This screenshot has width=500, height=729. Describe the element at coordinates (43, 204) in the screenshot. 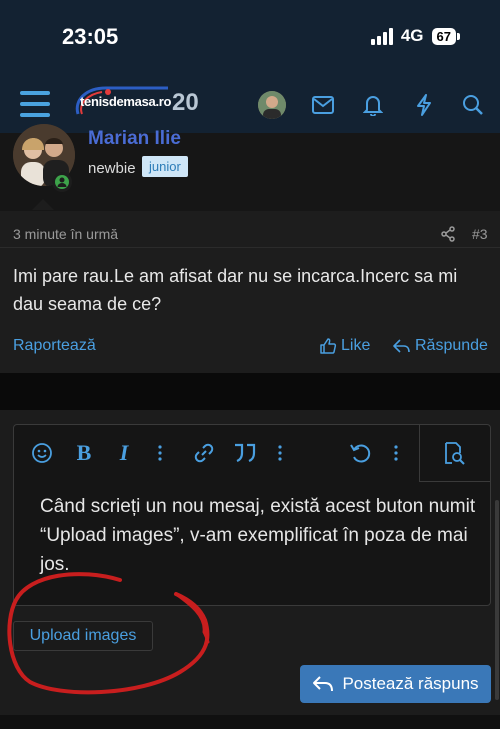

I see `post-pointer` at that location.